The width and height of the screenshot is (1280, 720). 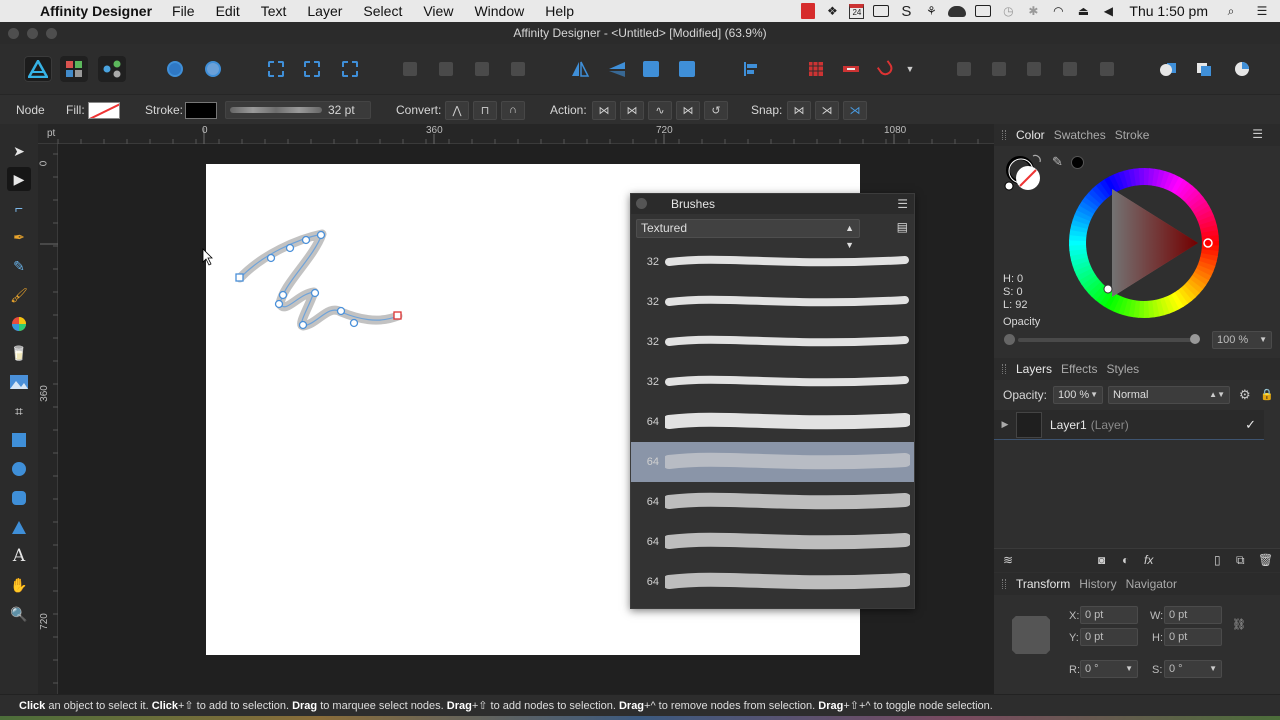 I want to click on join-curves-button: ⋈, so click(x=688, y=110).